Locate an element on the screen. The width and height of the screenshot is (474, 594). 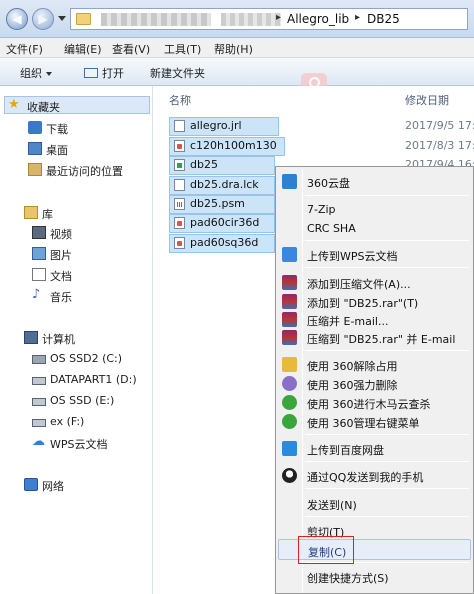
folder-icon is located at coordinates (83, 19).